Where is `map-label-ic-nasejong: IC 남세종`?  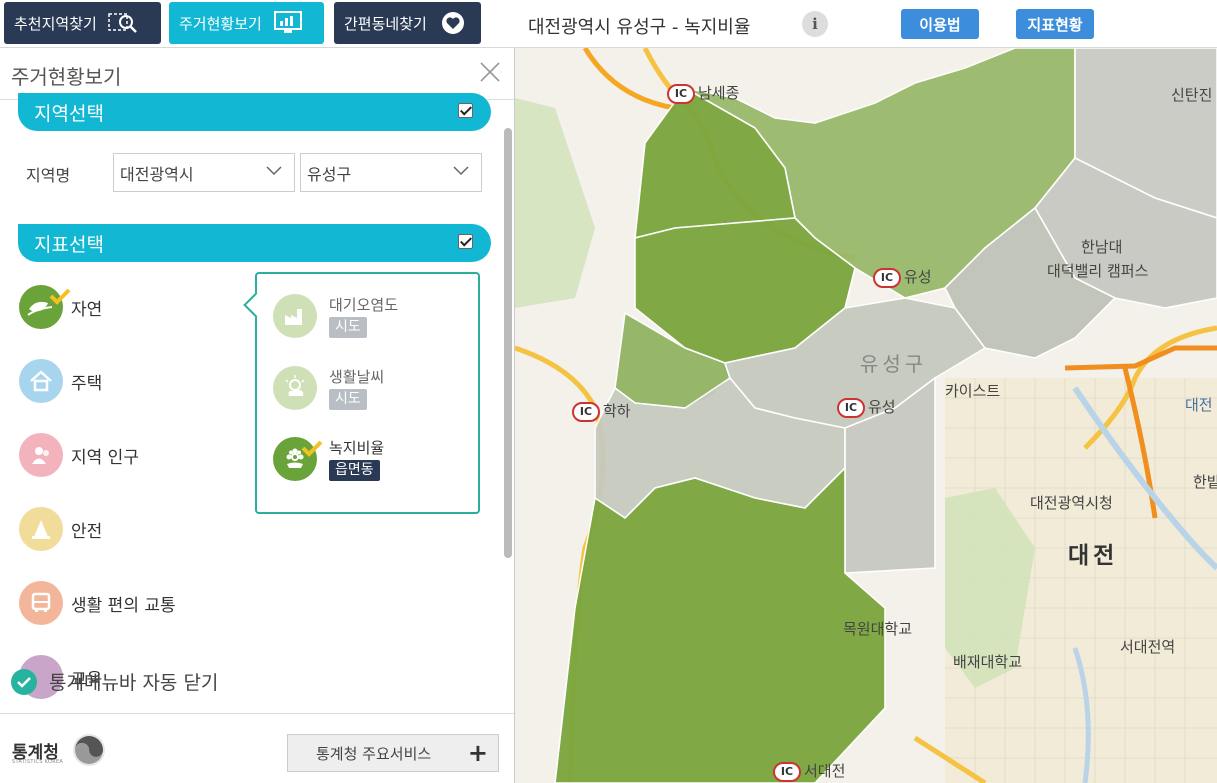
map-label-ic-nasejong: IC 남세종 is located at coordinates (703, 93).